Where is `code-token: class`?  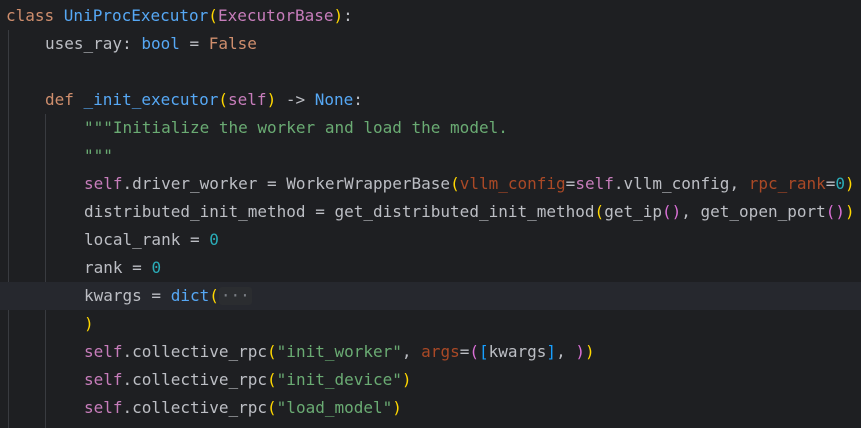
code-token: class is located at coordinates (35, 15).